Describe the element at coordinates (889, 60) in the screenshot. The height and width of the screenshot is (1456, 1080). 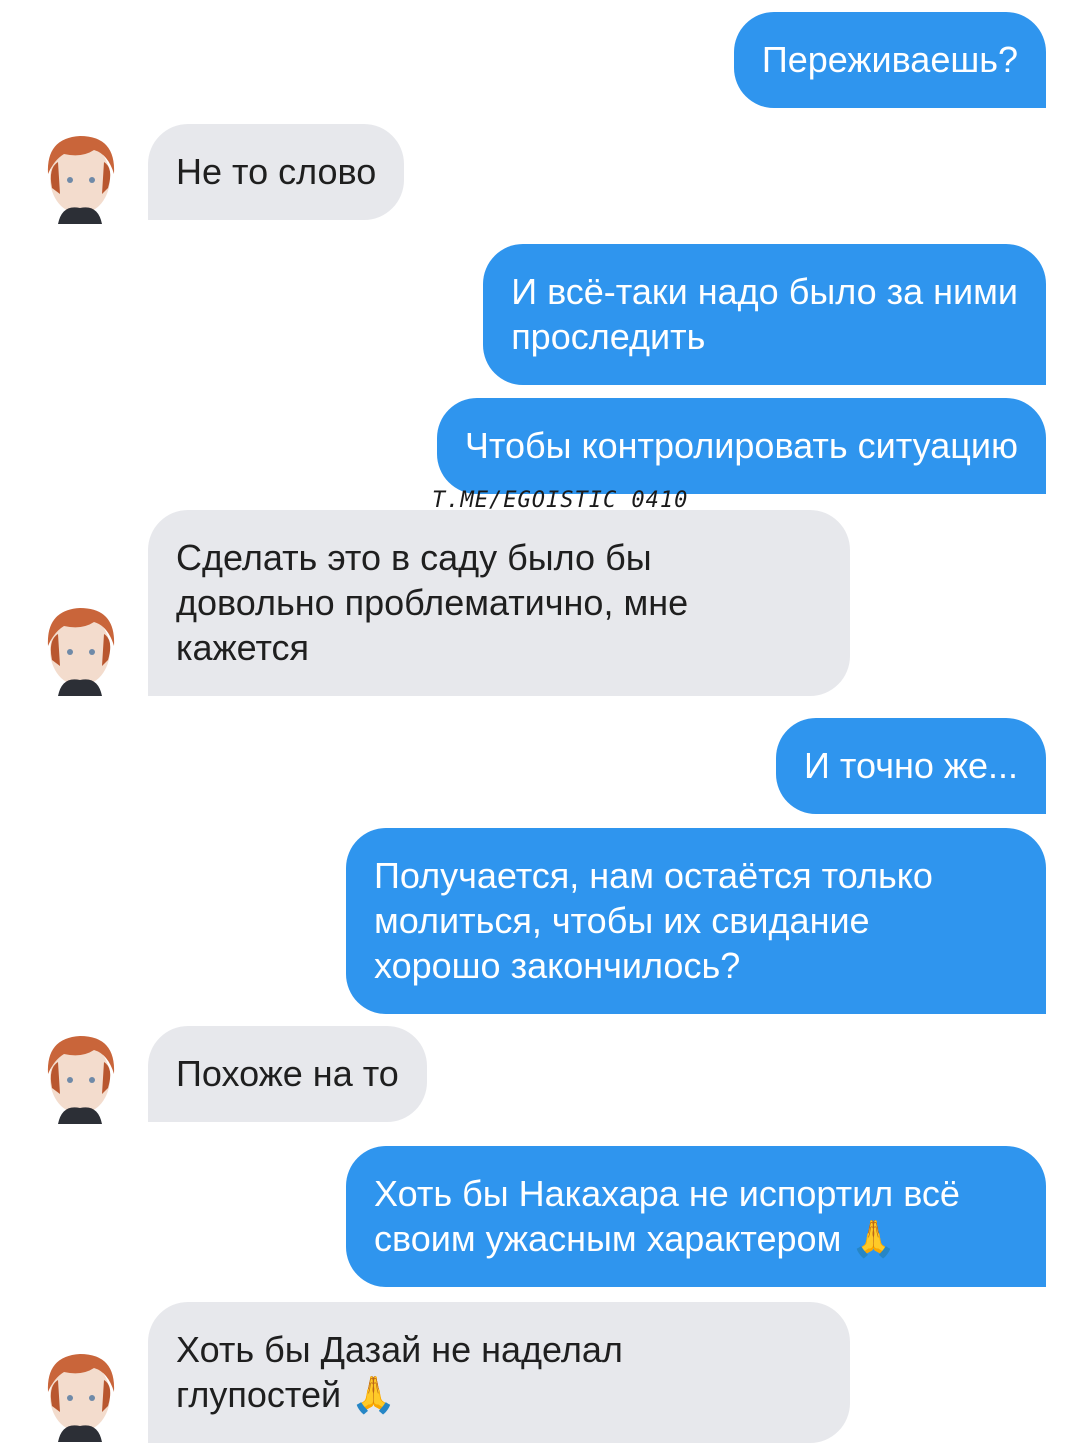
I see `message-bubble-outgoing: Переживаешь?` at that location.